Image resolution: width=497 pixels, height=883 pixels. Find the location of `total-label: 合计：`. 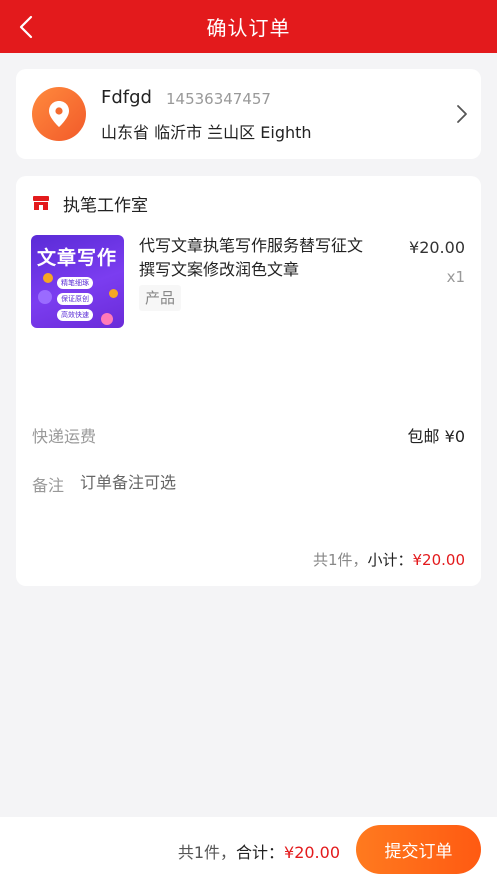

total-label: 合计： is located at coordinates (260, 852).